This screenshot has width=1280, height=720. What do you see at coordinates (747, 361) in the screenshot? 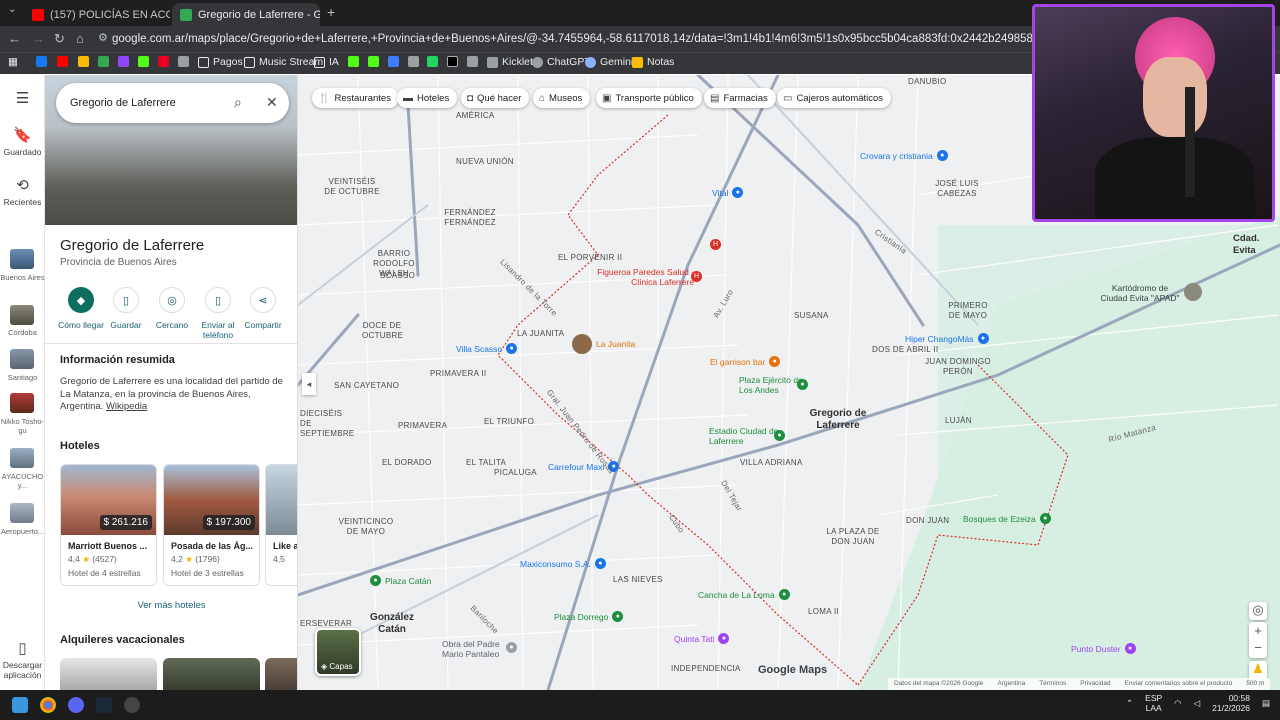
I see `poi-garrison-bar: El garrison bar ●` at bounding box center [747, 361].